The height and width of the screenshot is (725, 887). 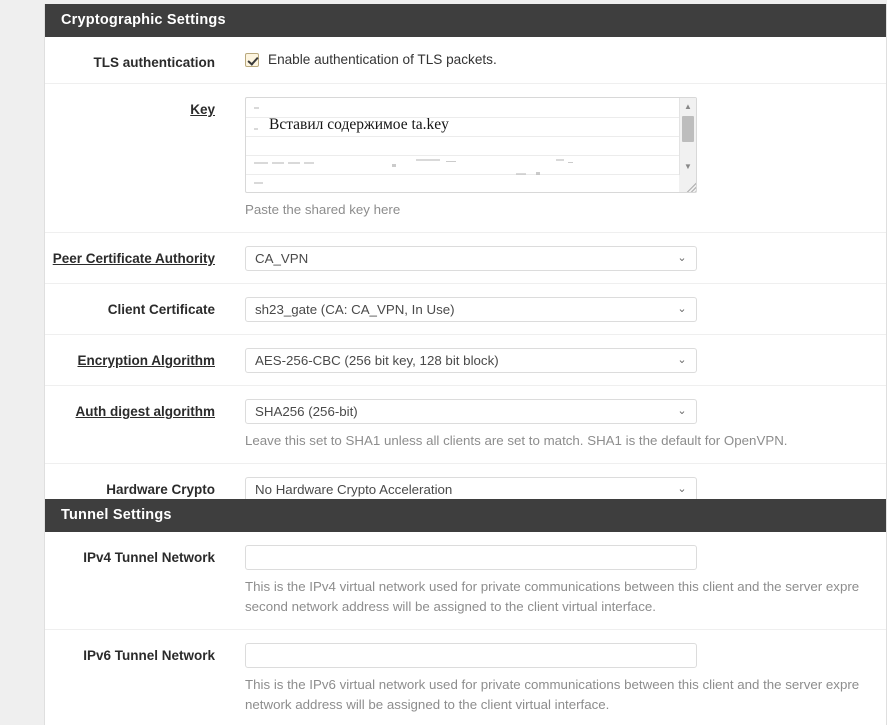 What do you see at coordinates (282, 258) in the screenshot?
I see `peer-certificate-authority-value: CA_VPN` at bounding box center [282, 258].